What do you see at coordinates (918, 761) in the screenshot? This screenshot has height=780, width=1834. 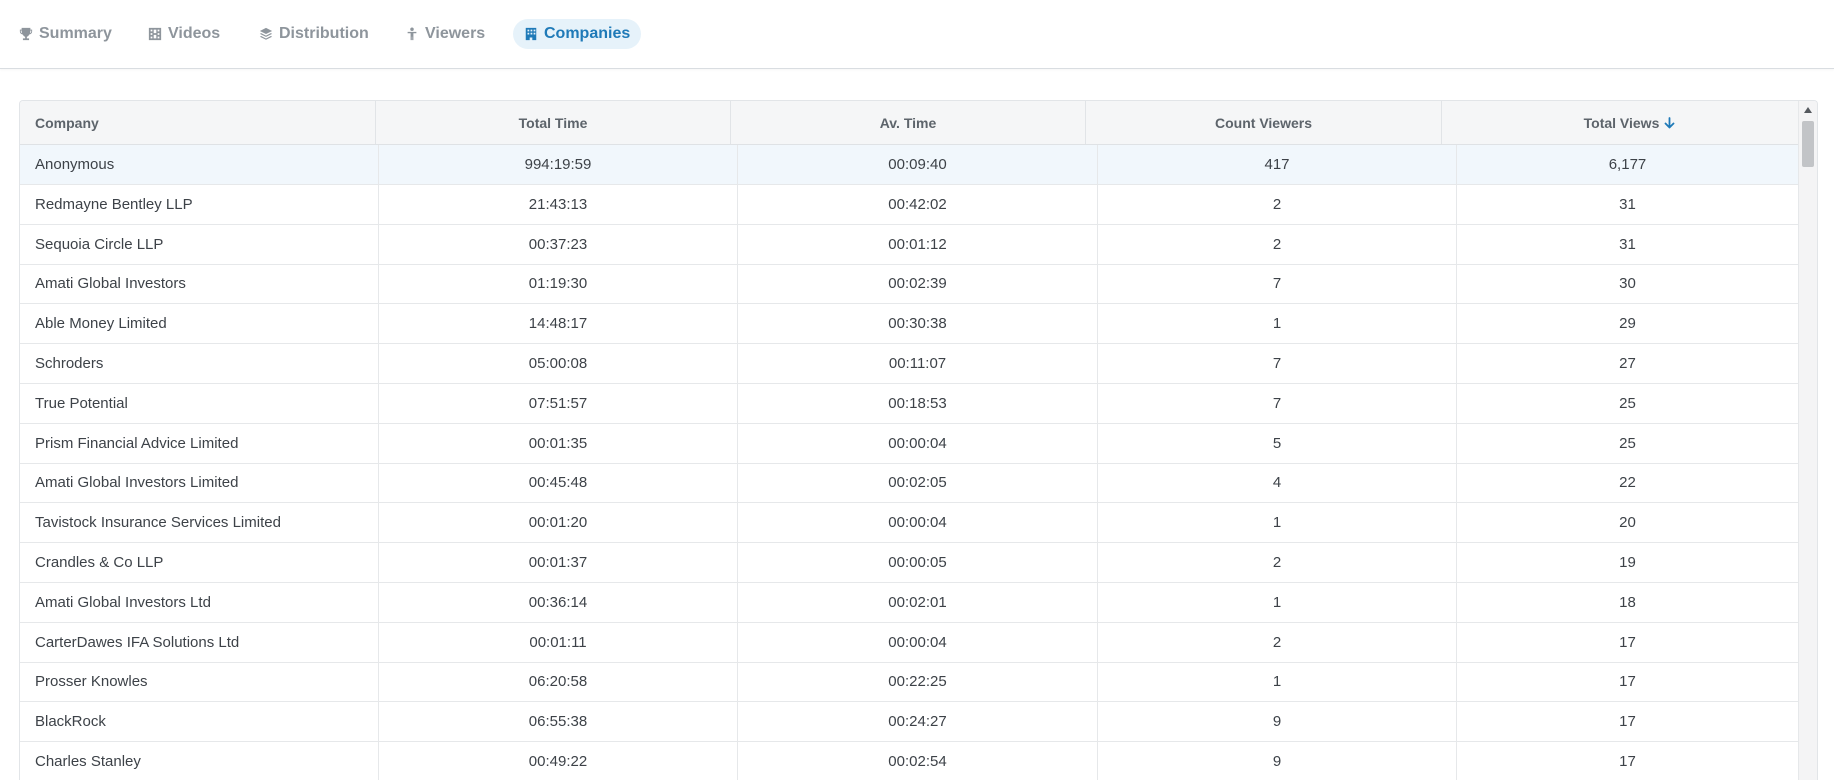 I see `cell-av-time: 00:02:54` at bounding box center [918, 761].